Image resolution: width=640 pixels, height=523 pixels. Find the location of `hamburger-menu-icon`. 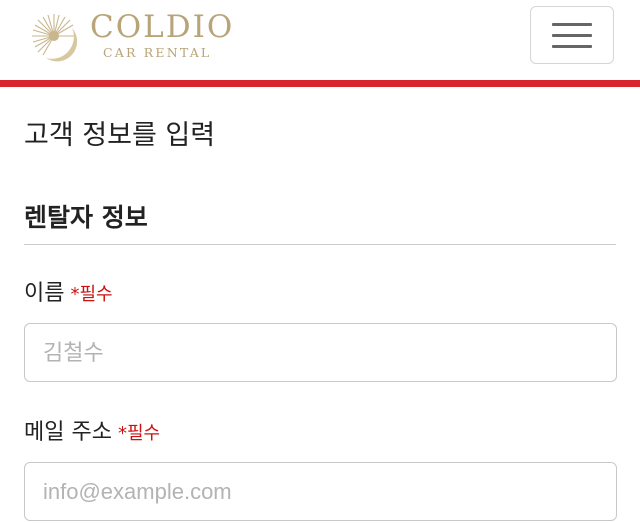

hamburger-menu-icon is located at coordinates (572, 24).